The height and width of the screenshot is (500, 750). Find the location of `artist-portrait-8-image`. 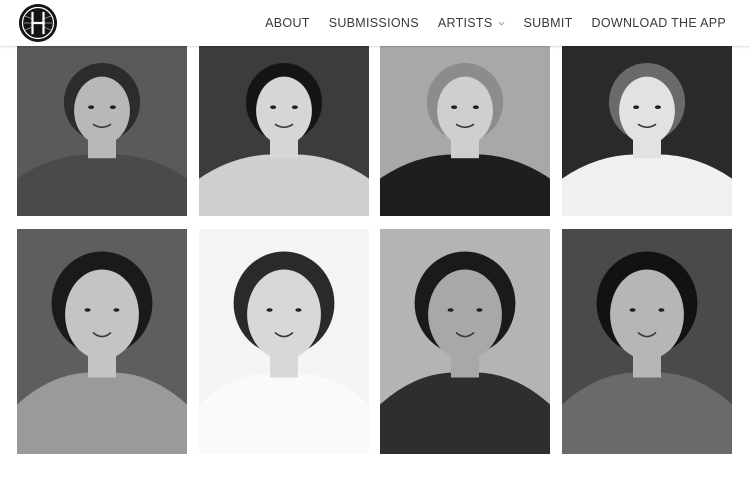

artist-portrait-8-image is located at coordinates (647, 341).